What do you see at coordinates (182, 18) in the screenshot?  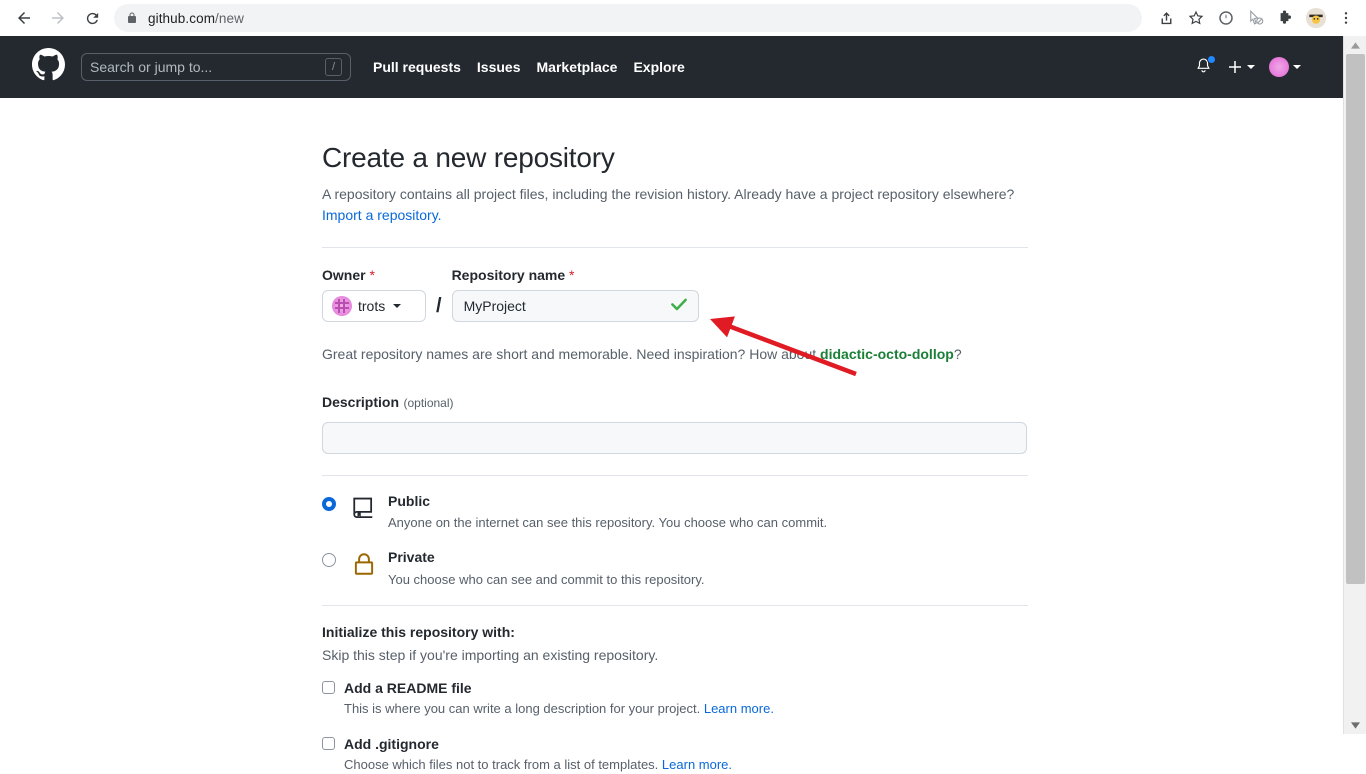 I see `url-domain: github.com` at bounding box center [182, 18].